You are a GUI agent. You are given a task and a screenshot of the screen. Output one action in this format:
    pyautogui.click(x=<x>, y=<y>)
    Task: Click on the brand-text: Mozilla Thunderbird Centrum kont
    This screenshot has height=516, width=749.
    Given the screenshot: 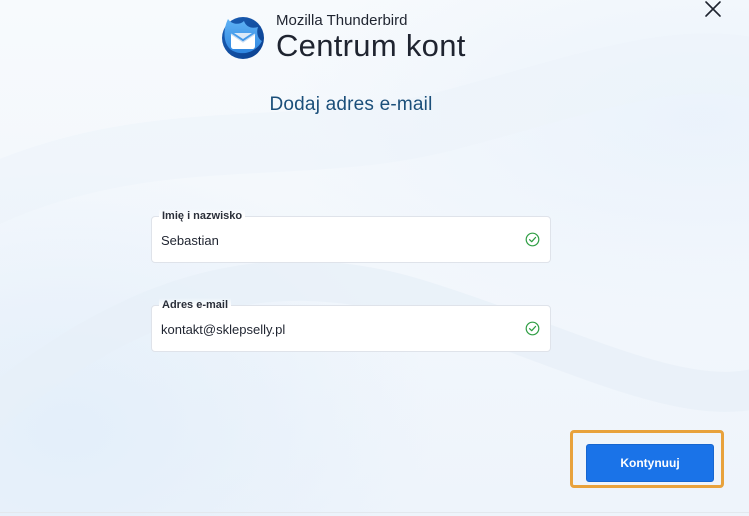 What is the action you would take?
    pyautogui.click(x=371, y=36)
    